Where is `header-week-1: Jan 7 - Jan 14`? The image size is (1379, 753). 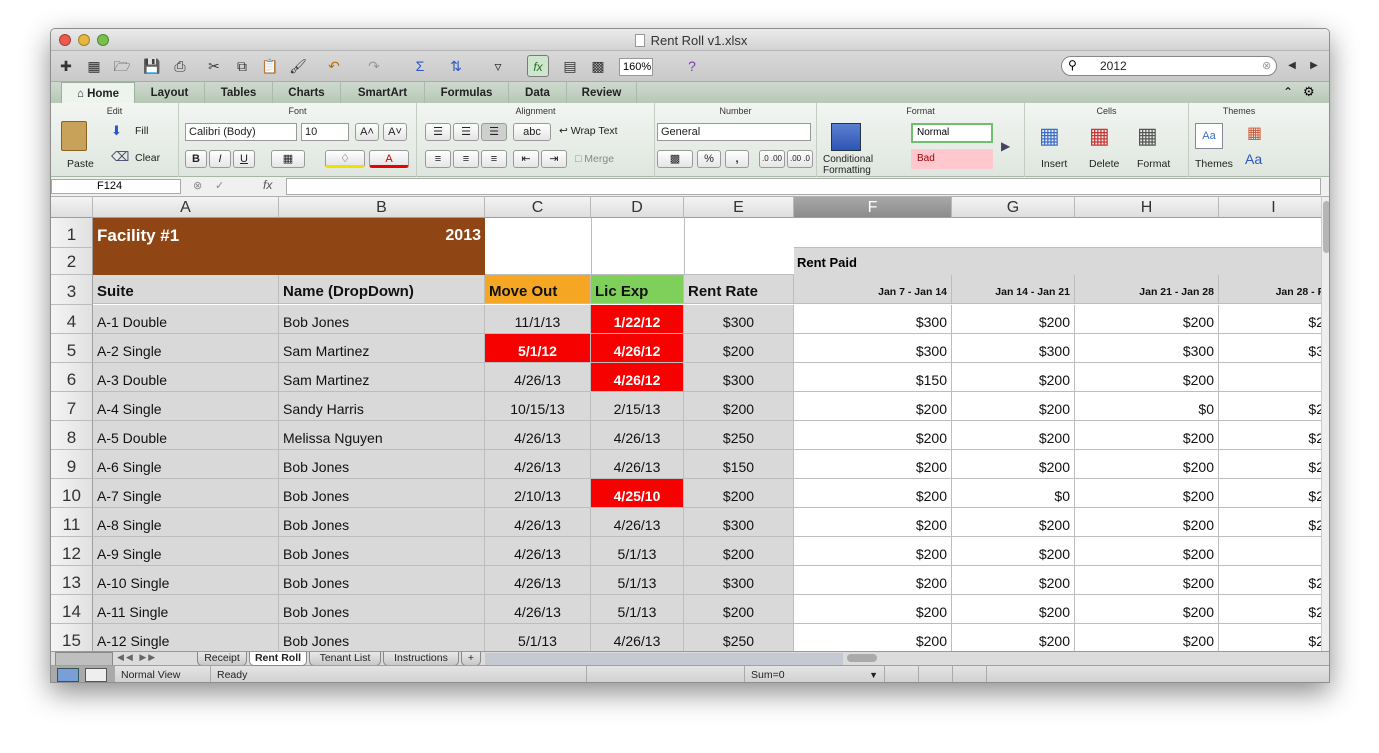 header-week-1: Jan 7 - Jan 14 is located at coordinates (873, 289).